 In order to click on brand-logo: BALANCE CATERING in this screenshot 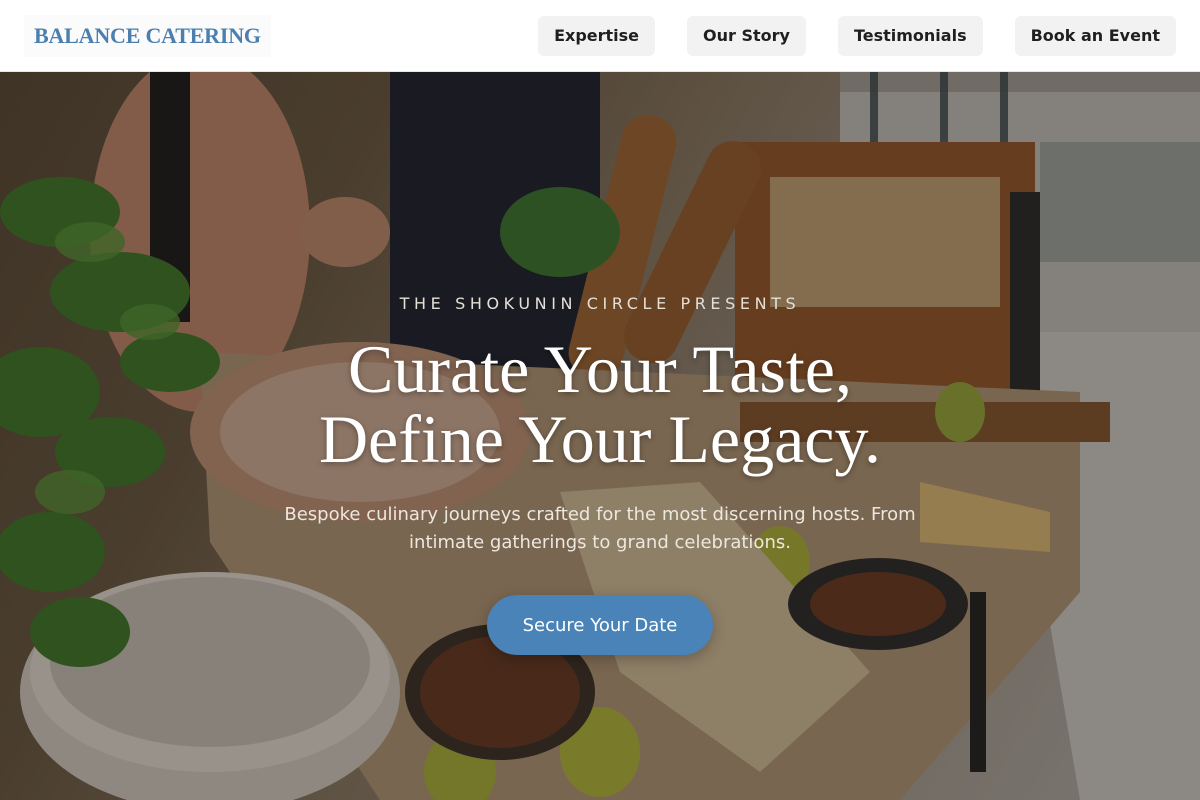, I will do `click(147, 35)`.